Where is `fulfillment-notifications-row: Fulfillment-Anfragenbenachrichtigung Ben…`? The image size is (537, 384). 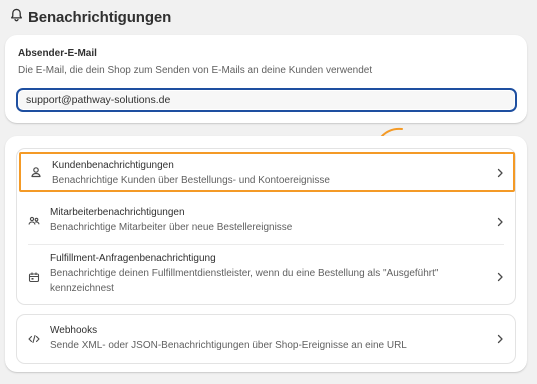
fulfillment-notifications-row: Fulfillment-Anfragenbenachrichtigung Ben… is located at coordinates (266, 276).